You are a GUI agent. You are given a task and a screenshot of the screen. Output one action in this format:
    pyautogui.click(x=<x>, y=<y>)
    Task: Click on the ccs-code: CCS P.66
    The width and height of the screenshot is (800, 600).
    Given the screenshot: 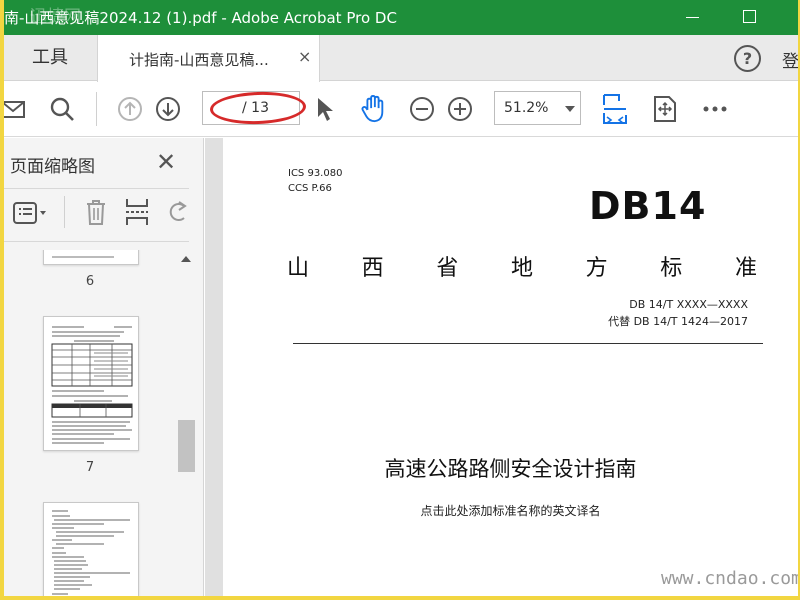 What is the action you would take?
    pyautogui.click(x=310, y=188)
    